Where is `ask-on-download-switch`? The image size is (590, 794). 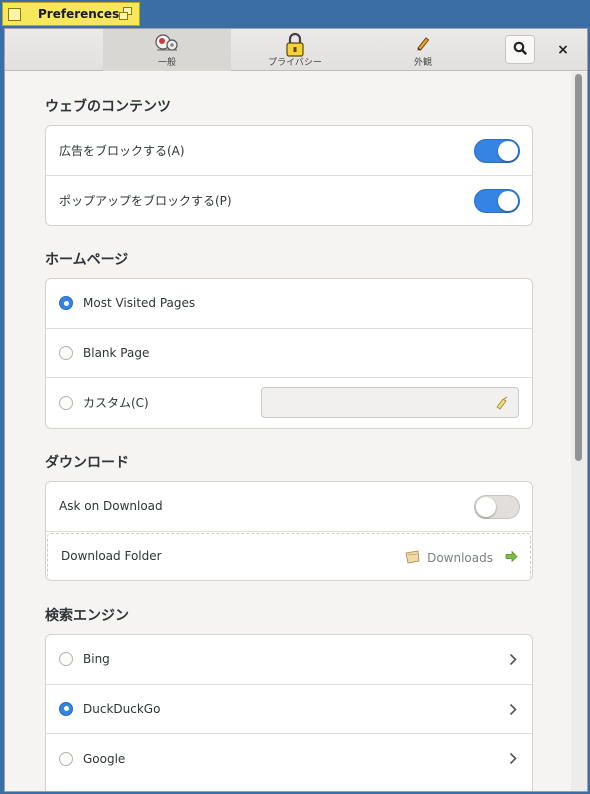 ask-on-download-switch is located at coordinates (497, 507).